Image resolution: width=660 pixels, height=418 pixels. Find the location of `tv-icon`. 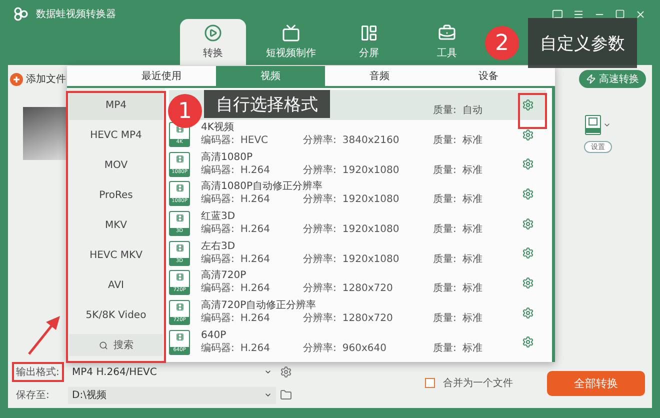

tv-icon is located at coordinates (291, 33).